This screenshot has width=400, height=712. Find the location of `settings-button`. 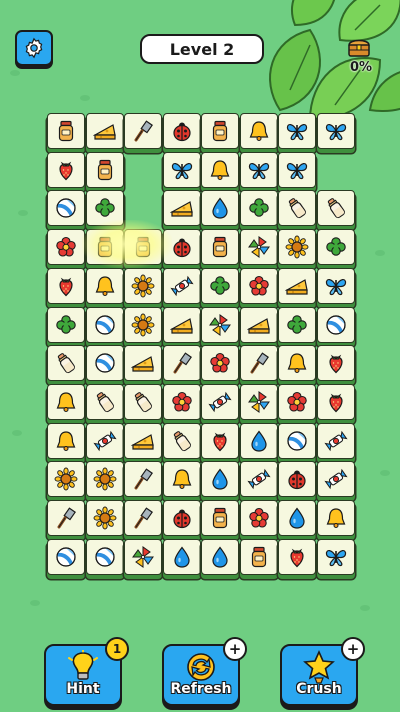

settings-button is located at coordinates (34, 48).